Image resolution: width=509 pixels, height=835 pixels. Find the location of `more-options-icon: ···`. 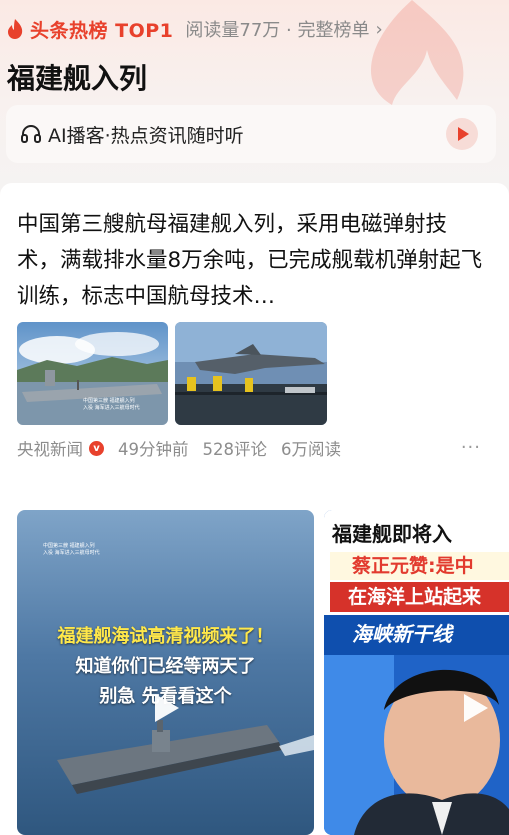

more-options-icon: ··· is located at coordinates (471, 447).